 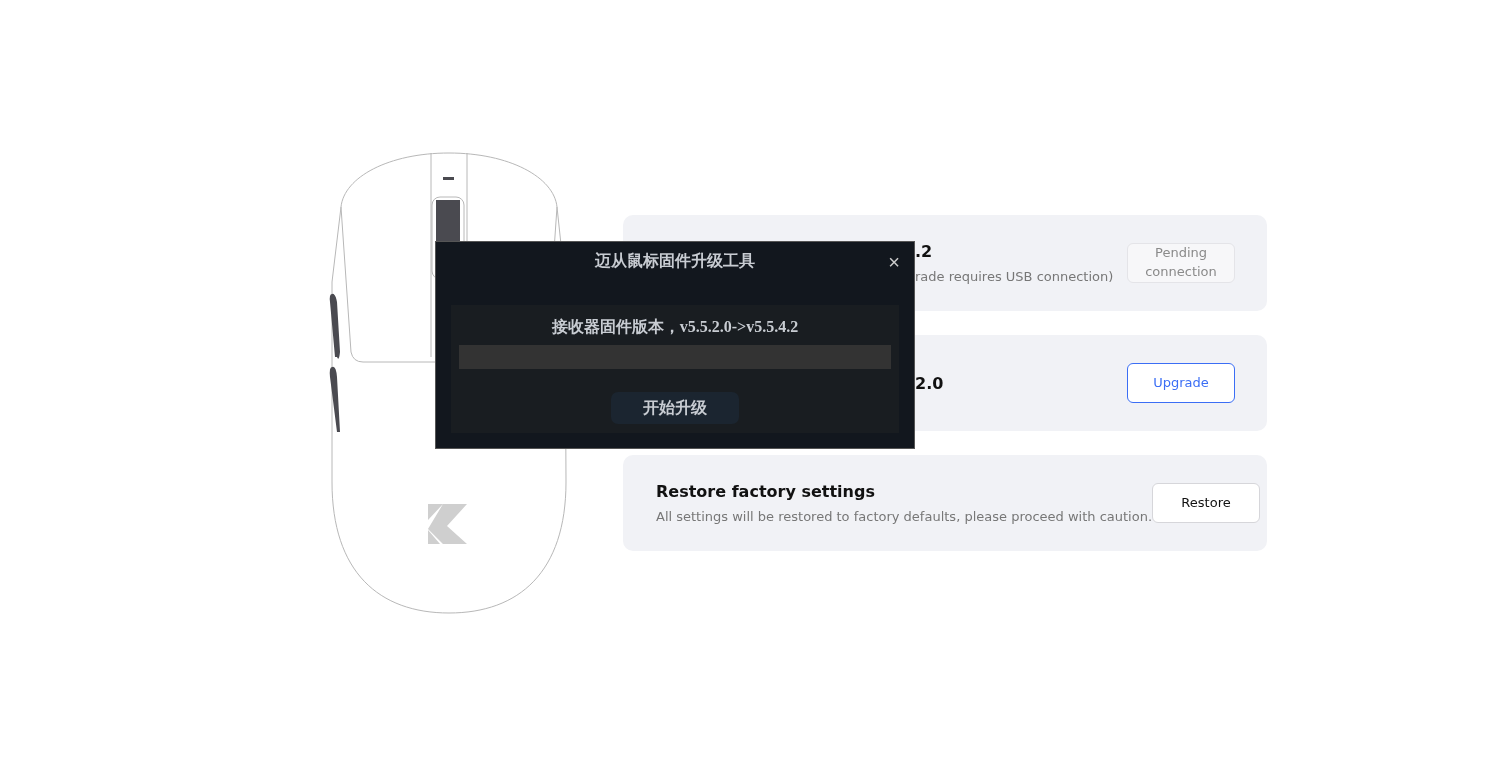 What do you see at coordinates (675, 261) in the screenshot?
I see `dialog-title: 迈从鼠标固件升级工具` at bounding box center [675, 261].